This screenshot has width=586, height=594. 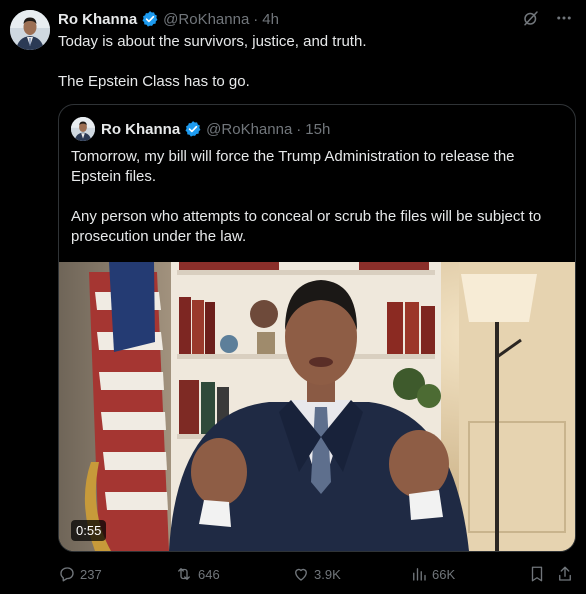 What do you see at coordinates (67, 574) in the screenshot?
I see `reply-icon` at bounding box center [67, 574].